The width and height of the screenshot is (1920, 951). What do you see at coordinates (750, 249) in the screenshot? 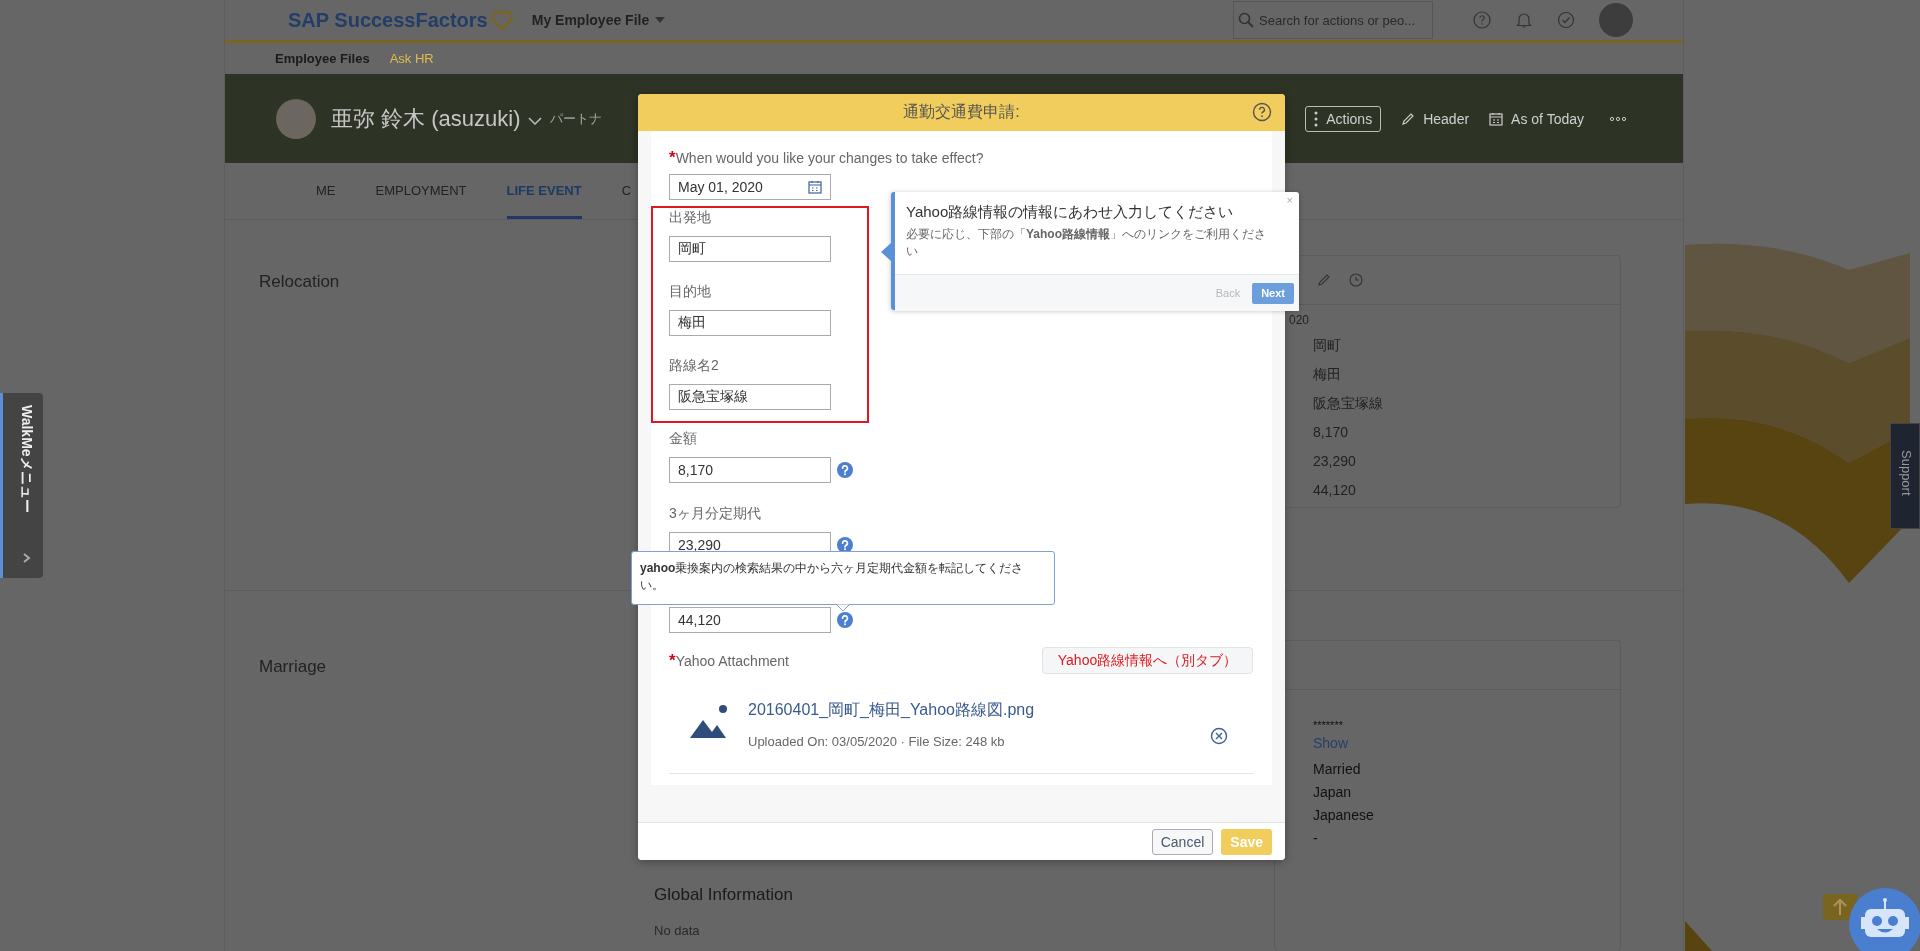
I see `input-field: 岡町` at bounding box center [750, 249].